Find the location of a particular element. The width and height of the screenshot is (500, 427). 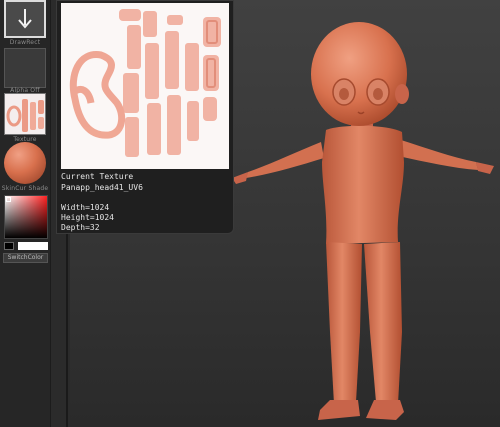

secondary-color-swatch is located at coordinates (9, 246).